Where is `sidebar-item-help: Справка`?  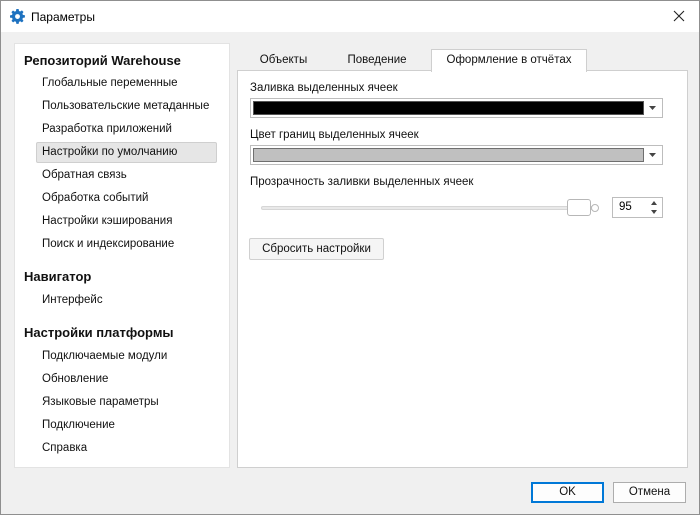
sidebar-item-help: Справка is located at coordinates (126, 448).